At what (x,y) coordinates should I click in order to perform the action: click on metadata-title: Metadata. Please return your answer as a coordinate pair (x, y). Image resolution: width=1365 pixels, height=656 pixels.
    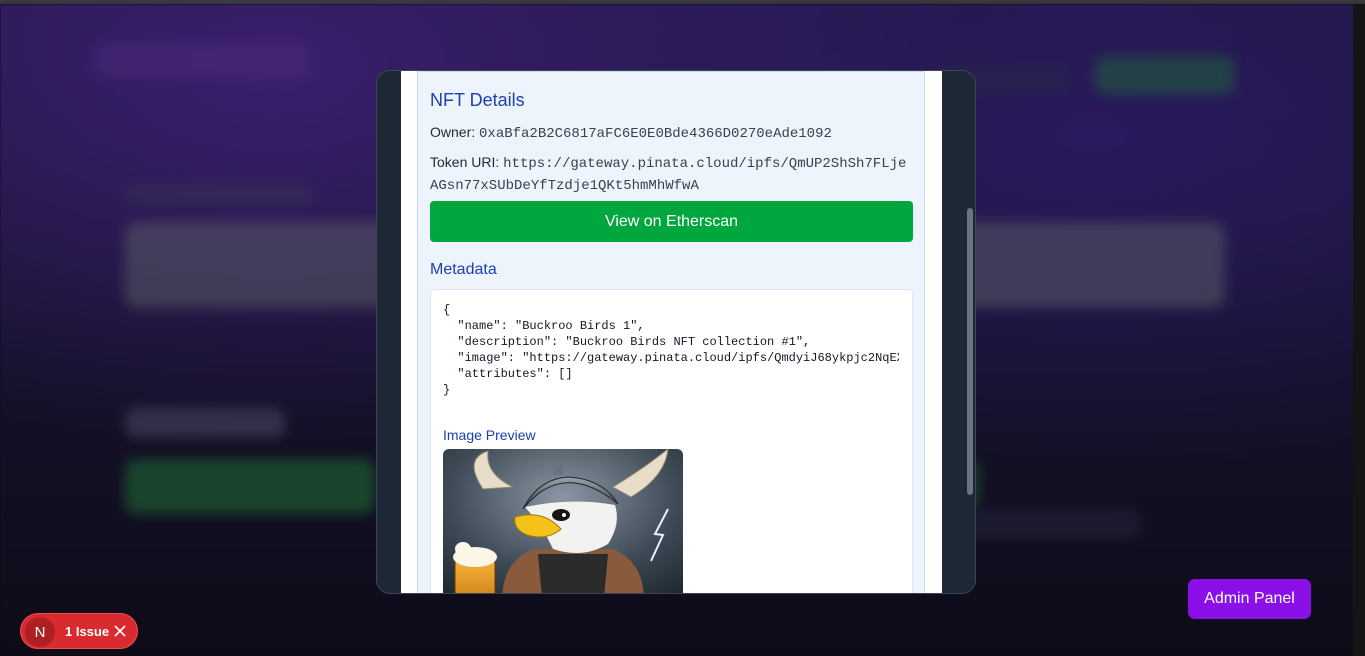
    Looking at the image, I should click on (463, 269).